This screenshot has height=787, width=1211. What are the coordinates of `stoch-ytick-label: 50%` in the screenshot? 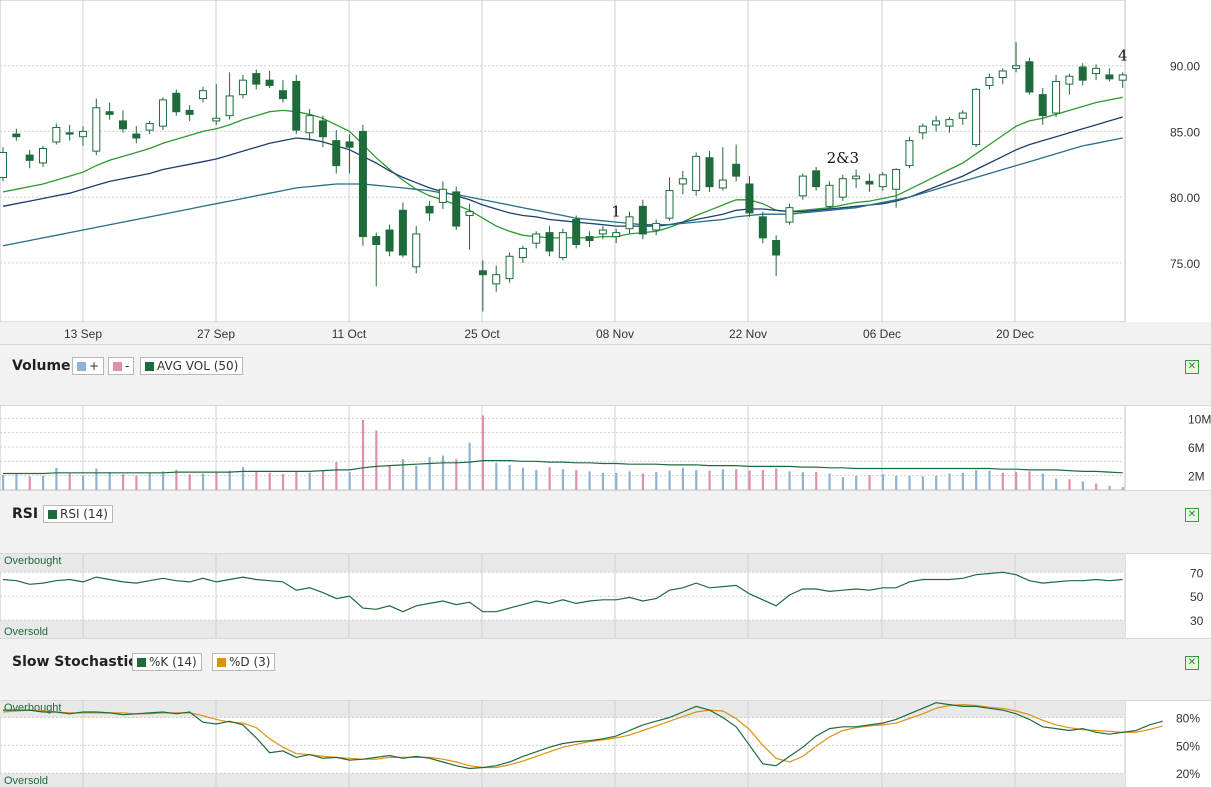 It's located at (1188, 746).